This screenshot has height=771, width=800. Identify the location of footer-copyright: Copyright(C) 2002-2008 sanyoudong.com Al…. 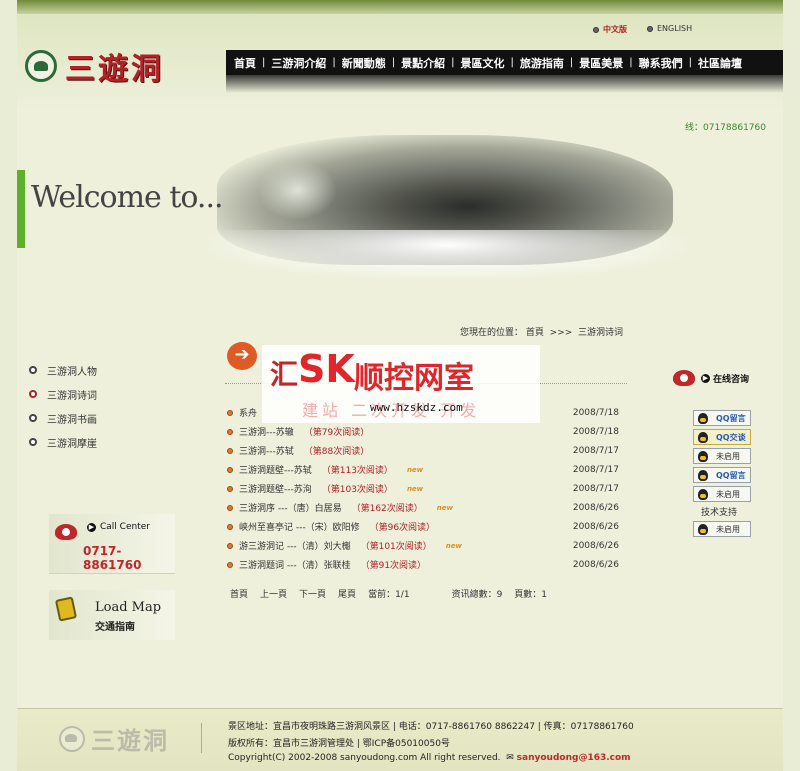
(429, 758).